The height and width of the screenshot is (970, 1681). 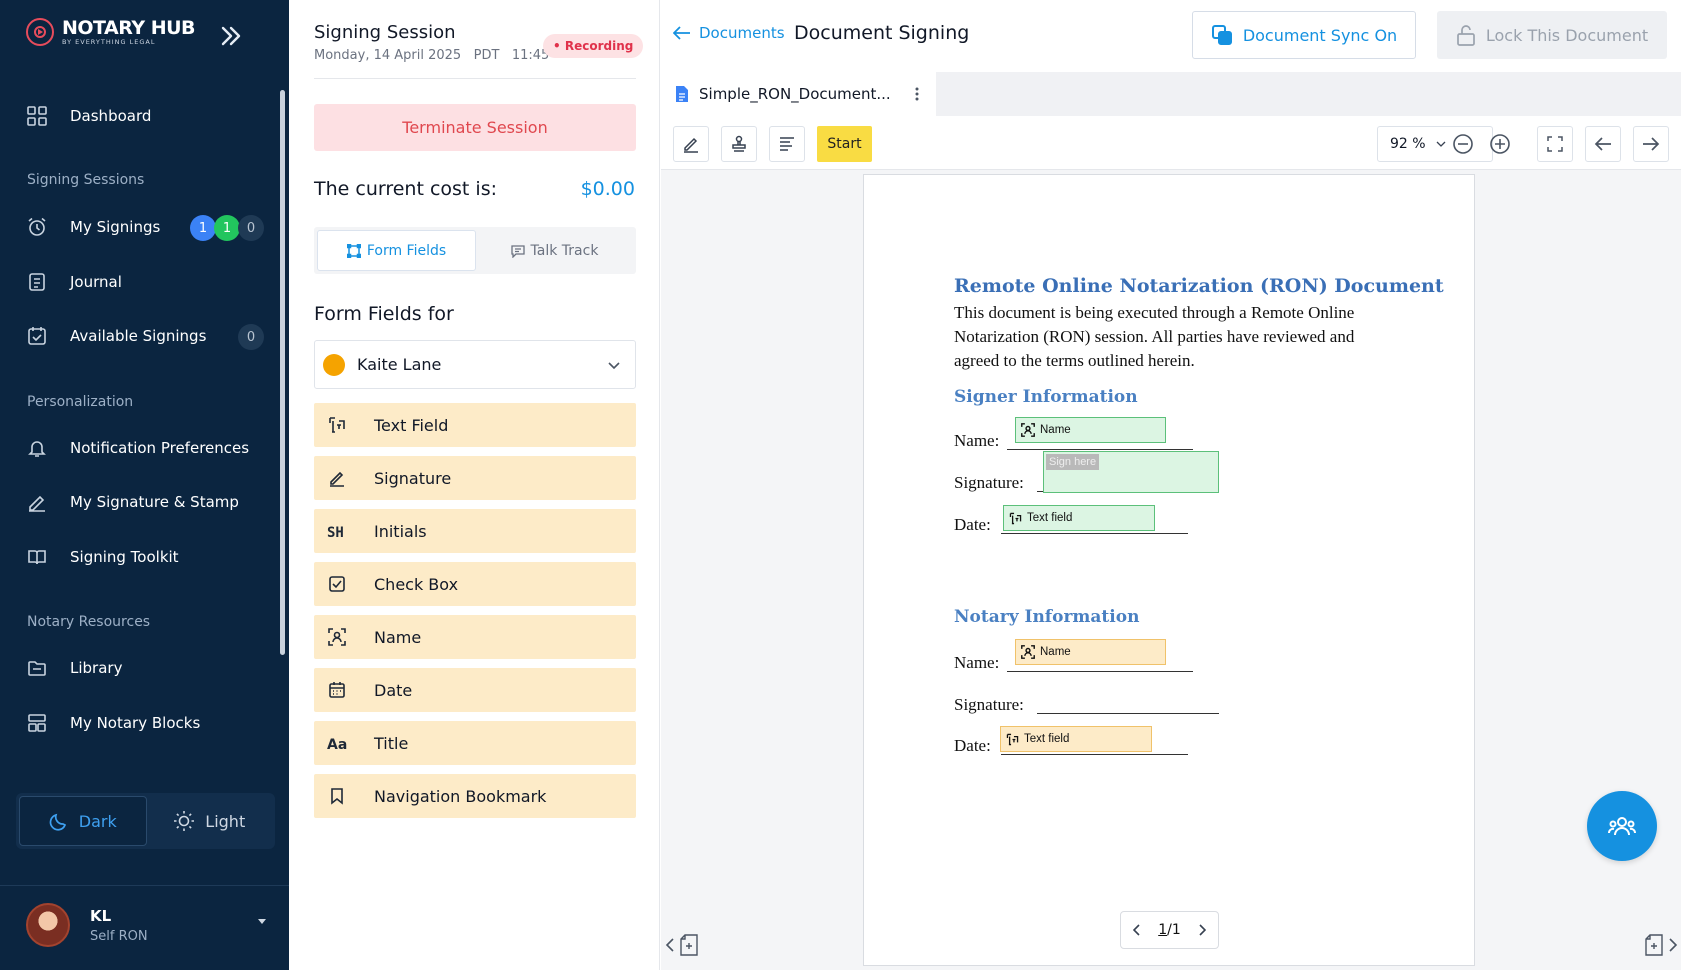 I want to click on field-label: Signature, so click(x=413, y=478).